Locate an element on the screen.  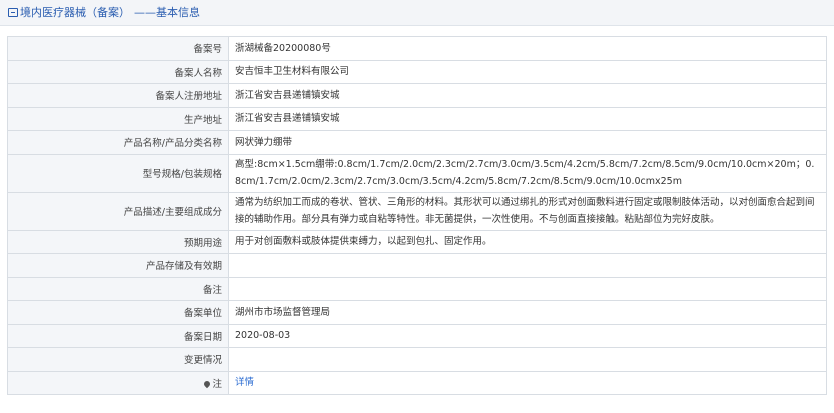
table-row: 备案单位 湖州市市场监督管理局 is located at coordinates (417, 312).